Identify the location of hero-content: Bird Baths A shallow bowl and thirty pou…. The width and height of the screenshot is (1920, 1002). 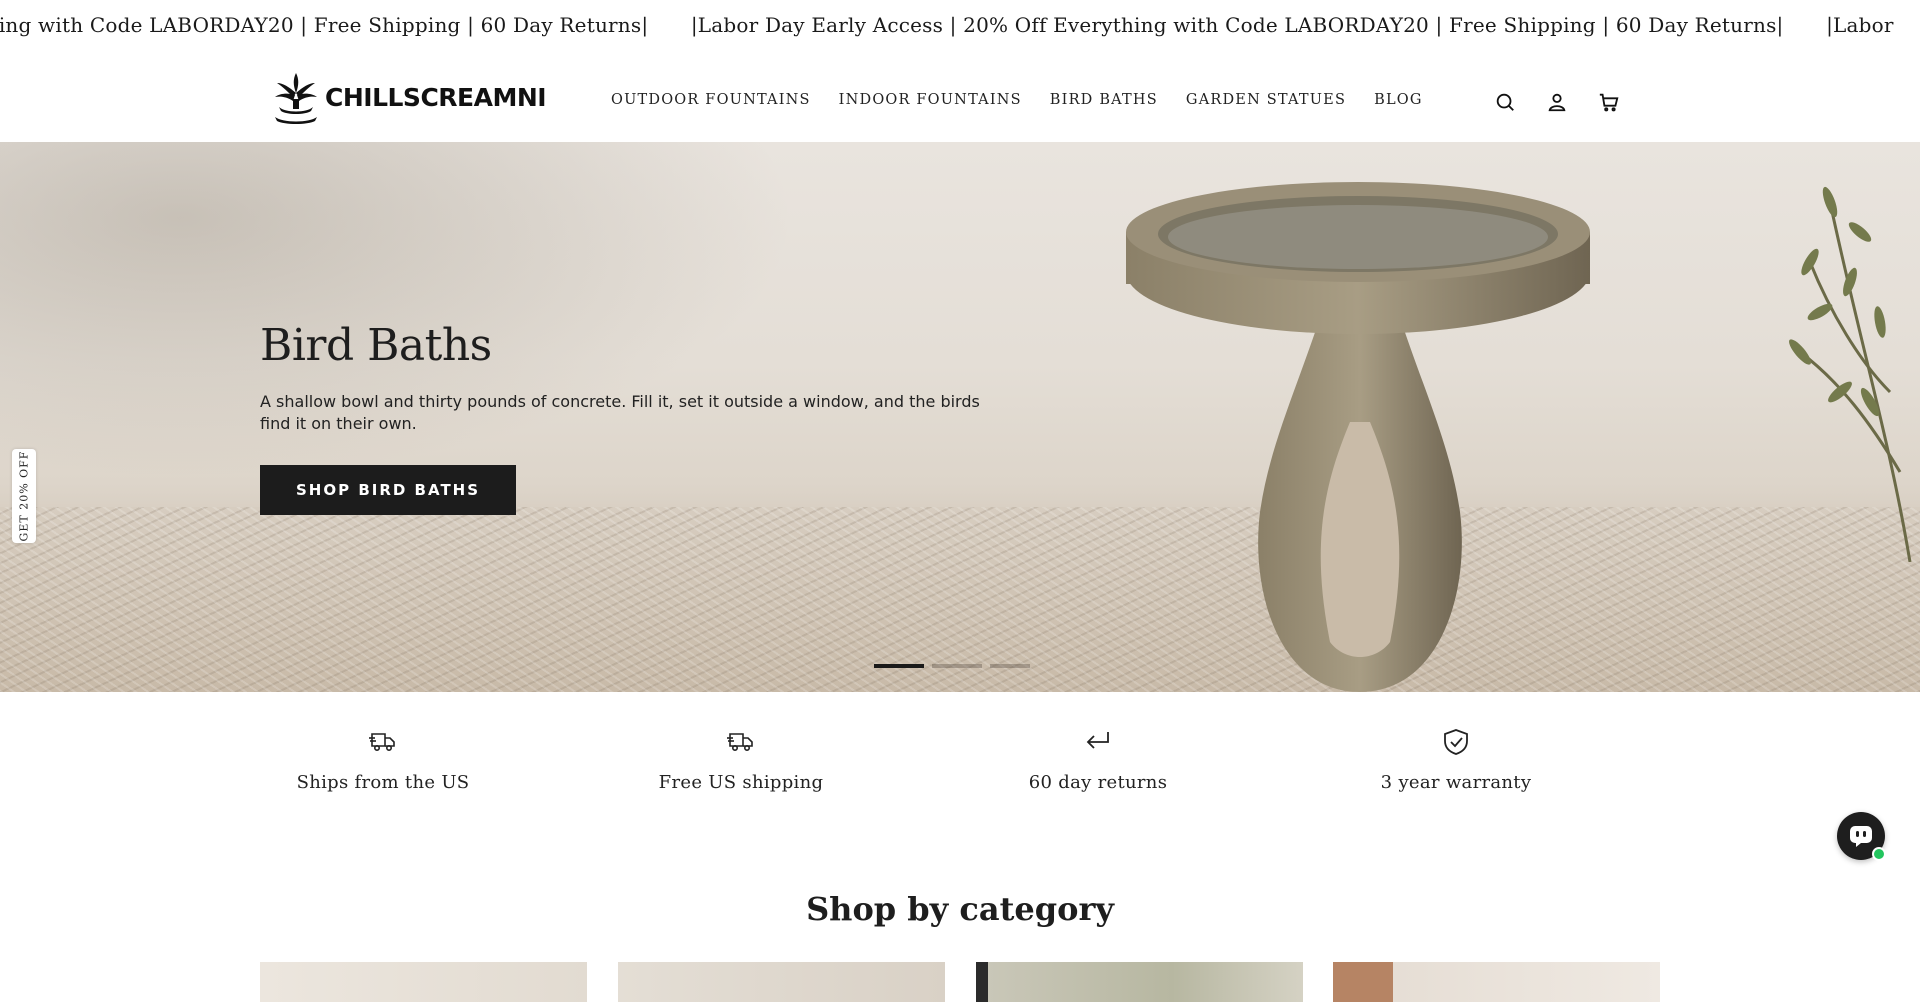
(630, 417).